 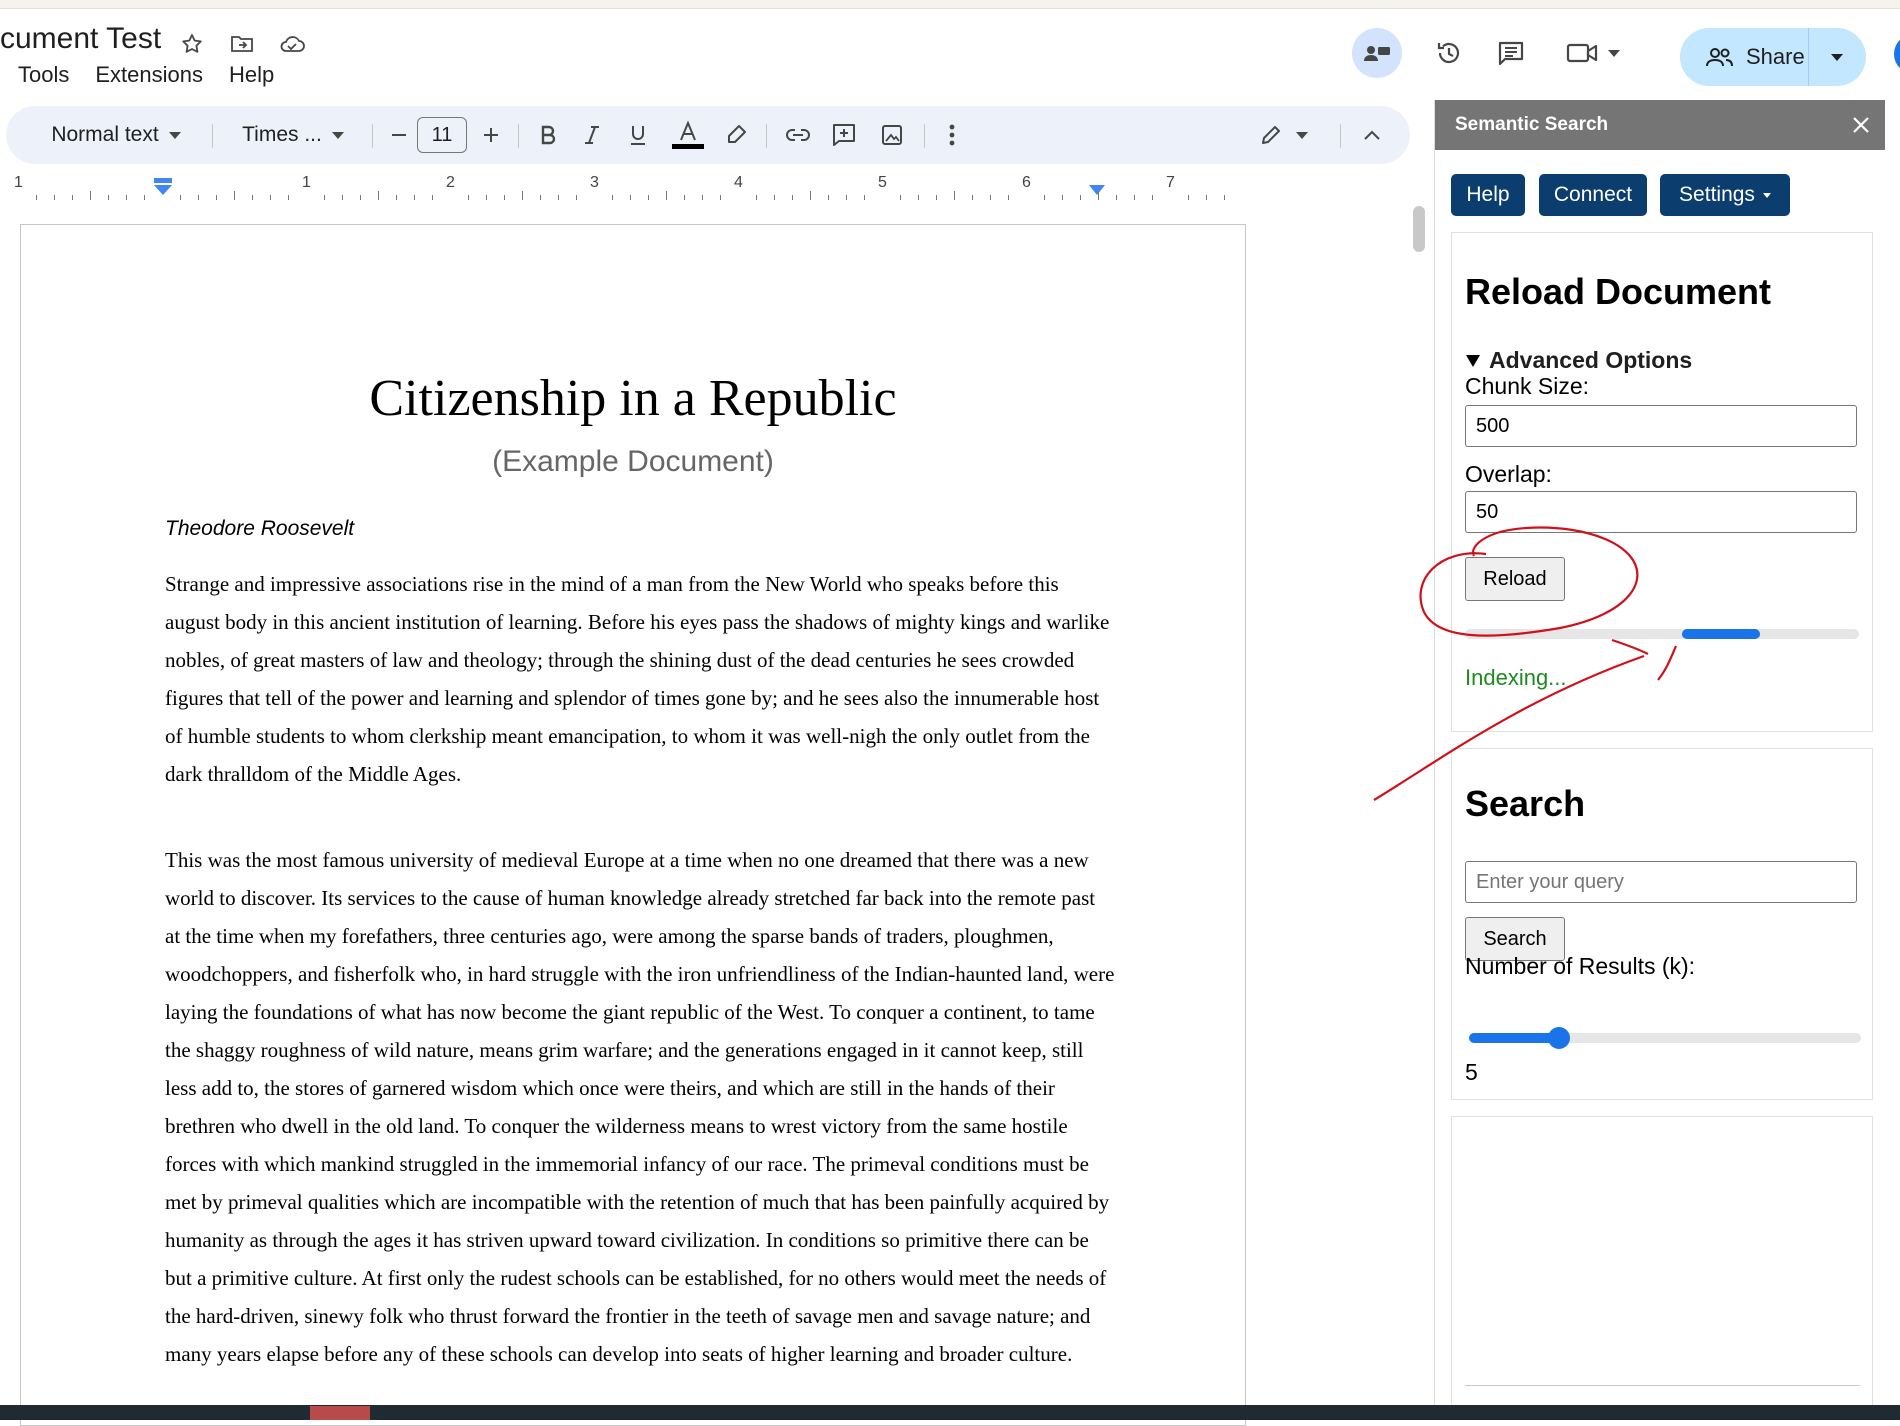 What do you see at coordinates (950, 1412) in the screenshot?
I see `os-taskbar` at bounding box center [950, 1412].